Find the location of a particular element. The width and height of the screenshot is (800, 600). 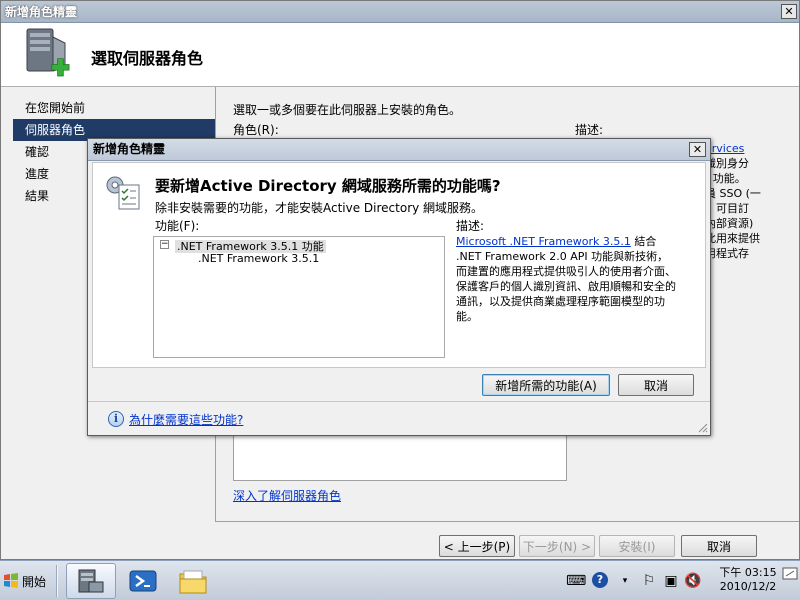

description-line: 此用來提供 is located at coordinates (732, 238).